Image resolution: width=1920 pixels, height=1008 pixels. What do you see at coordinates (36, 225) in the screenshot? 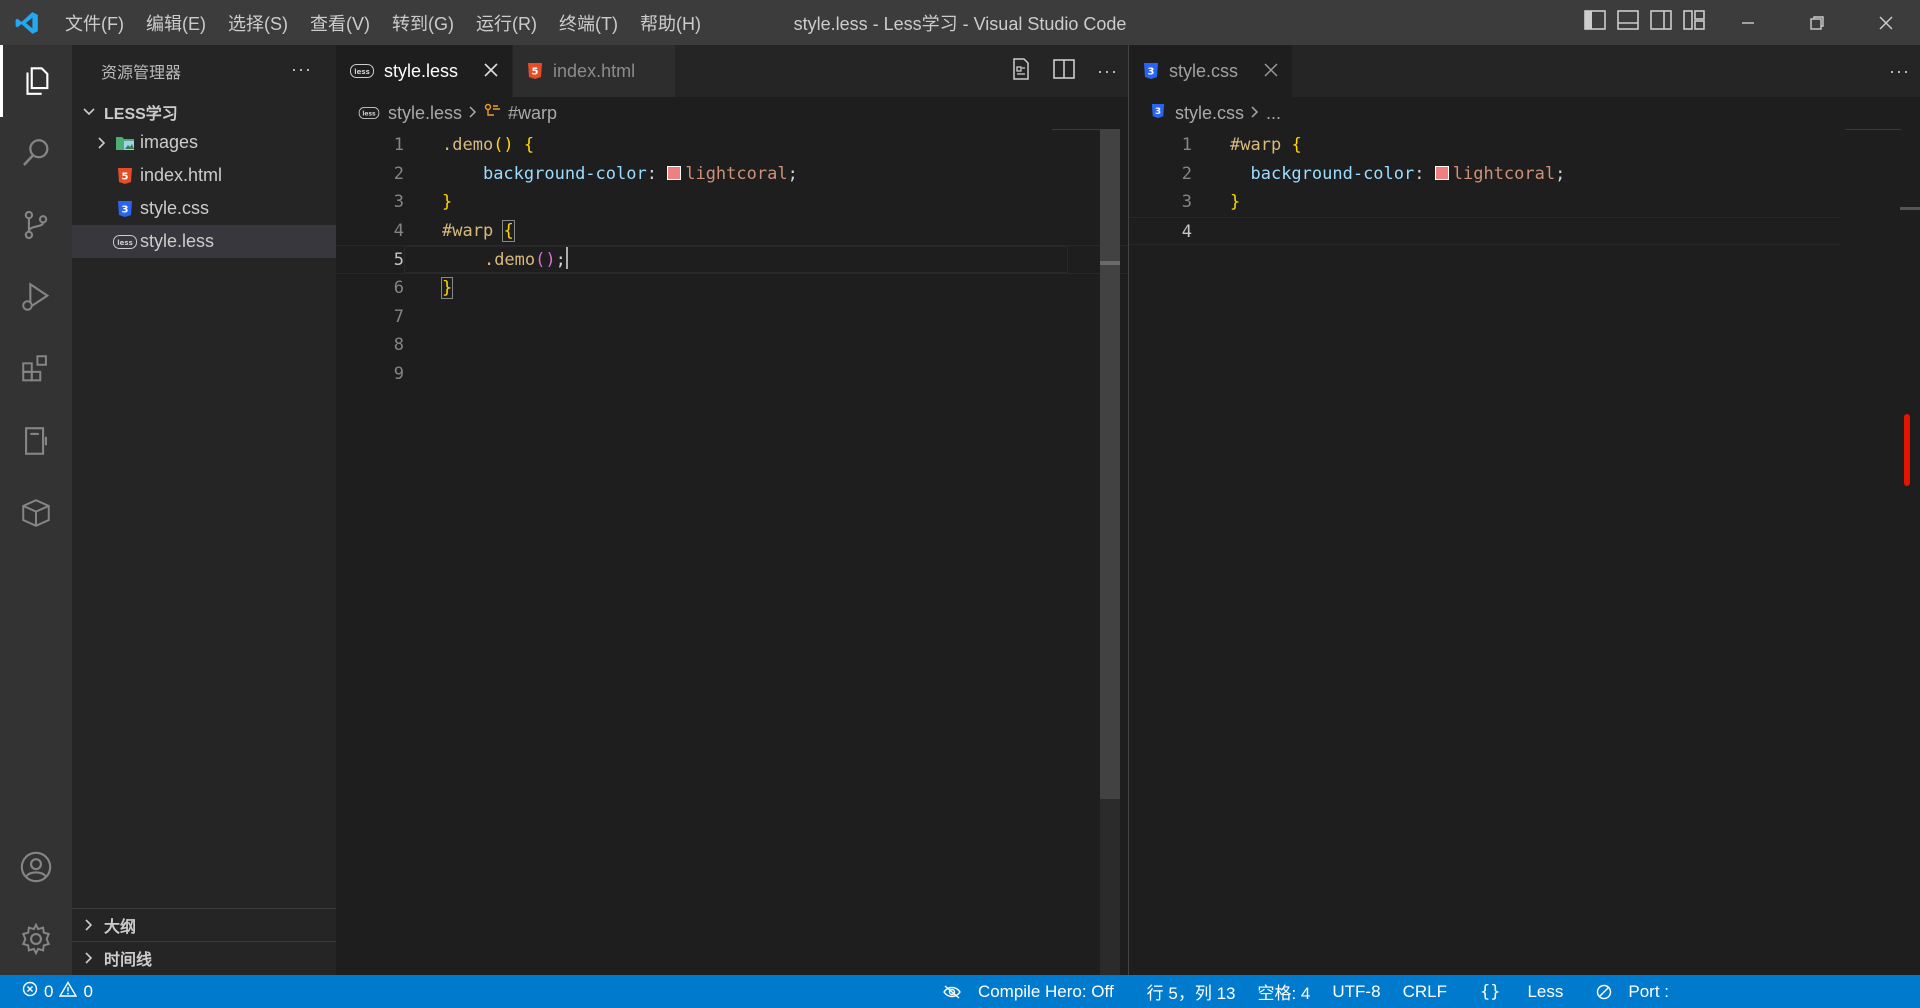
I see `source-control-icon` at bounding box center [36, 225].